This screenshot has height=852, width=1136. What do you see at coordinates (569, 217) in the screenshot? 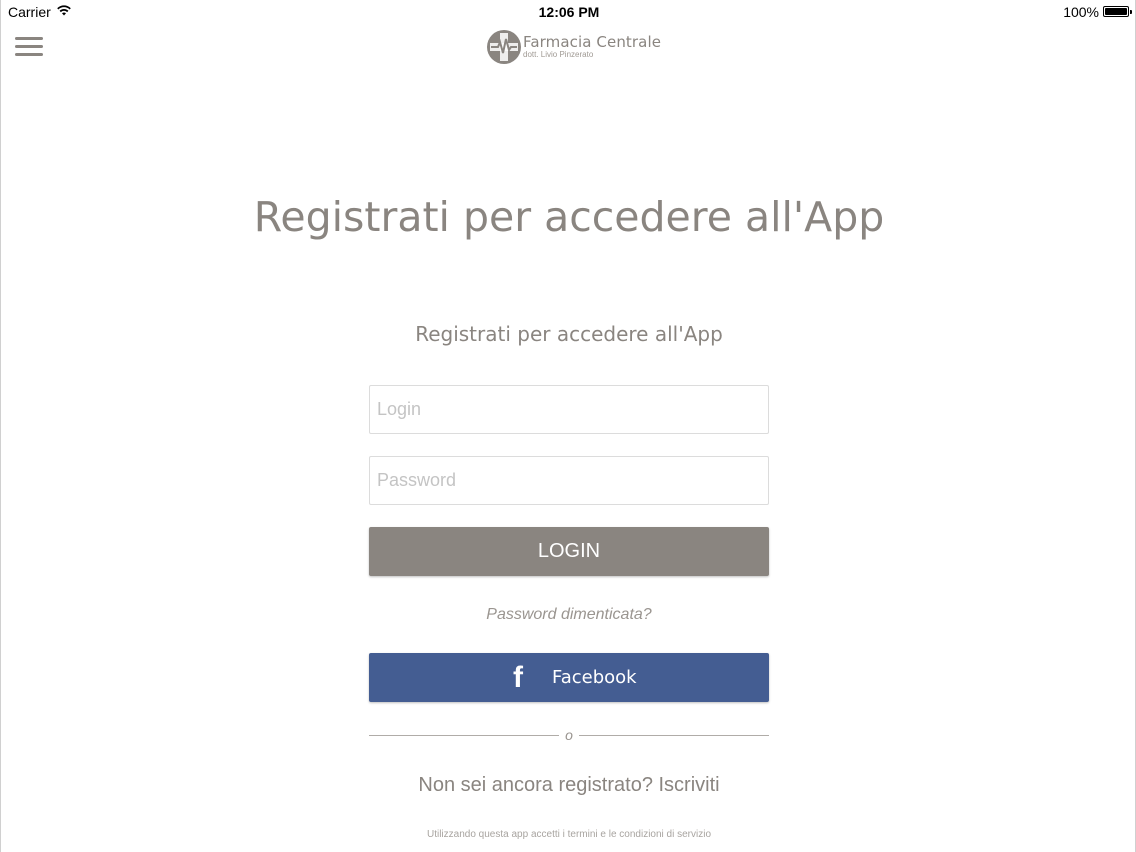
I see `page-title: Registrati per accedere all'App` at bounding box center [569, 217].